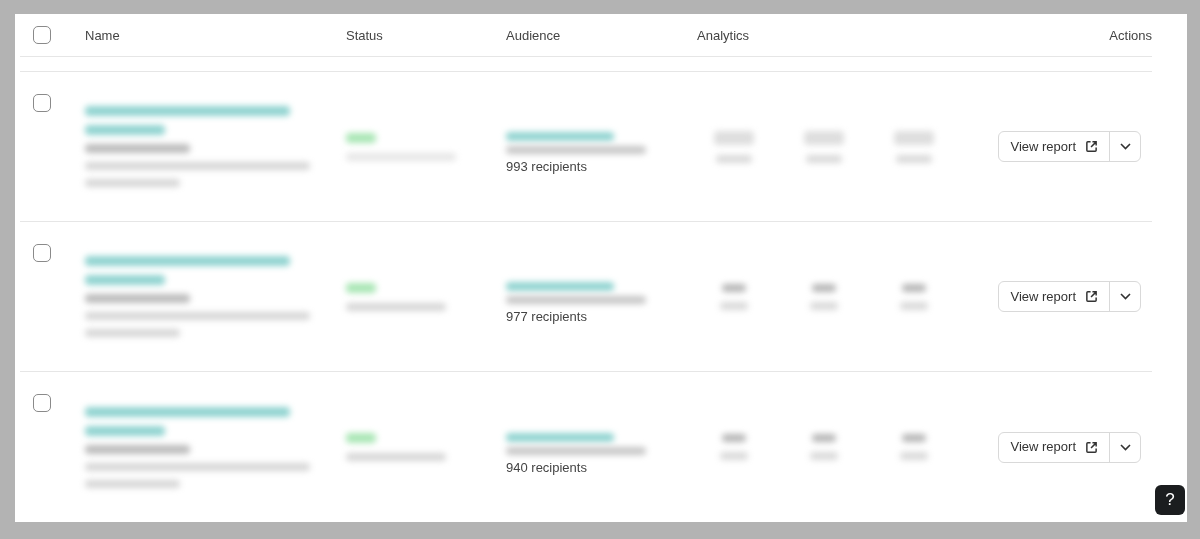 The image size is (1200, 539). I want to click on column-header: Actions, so click(1130, 35).